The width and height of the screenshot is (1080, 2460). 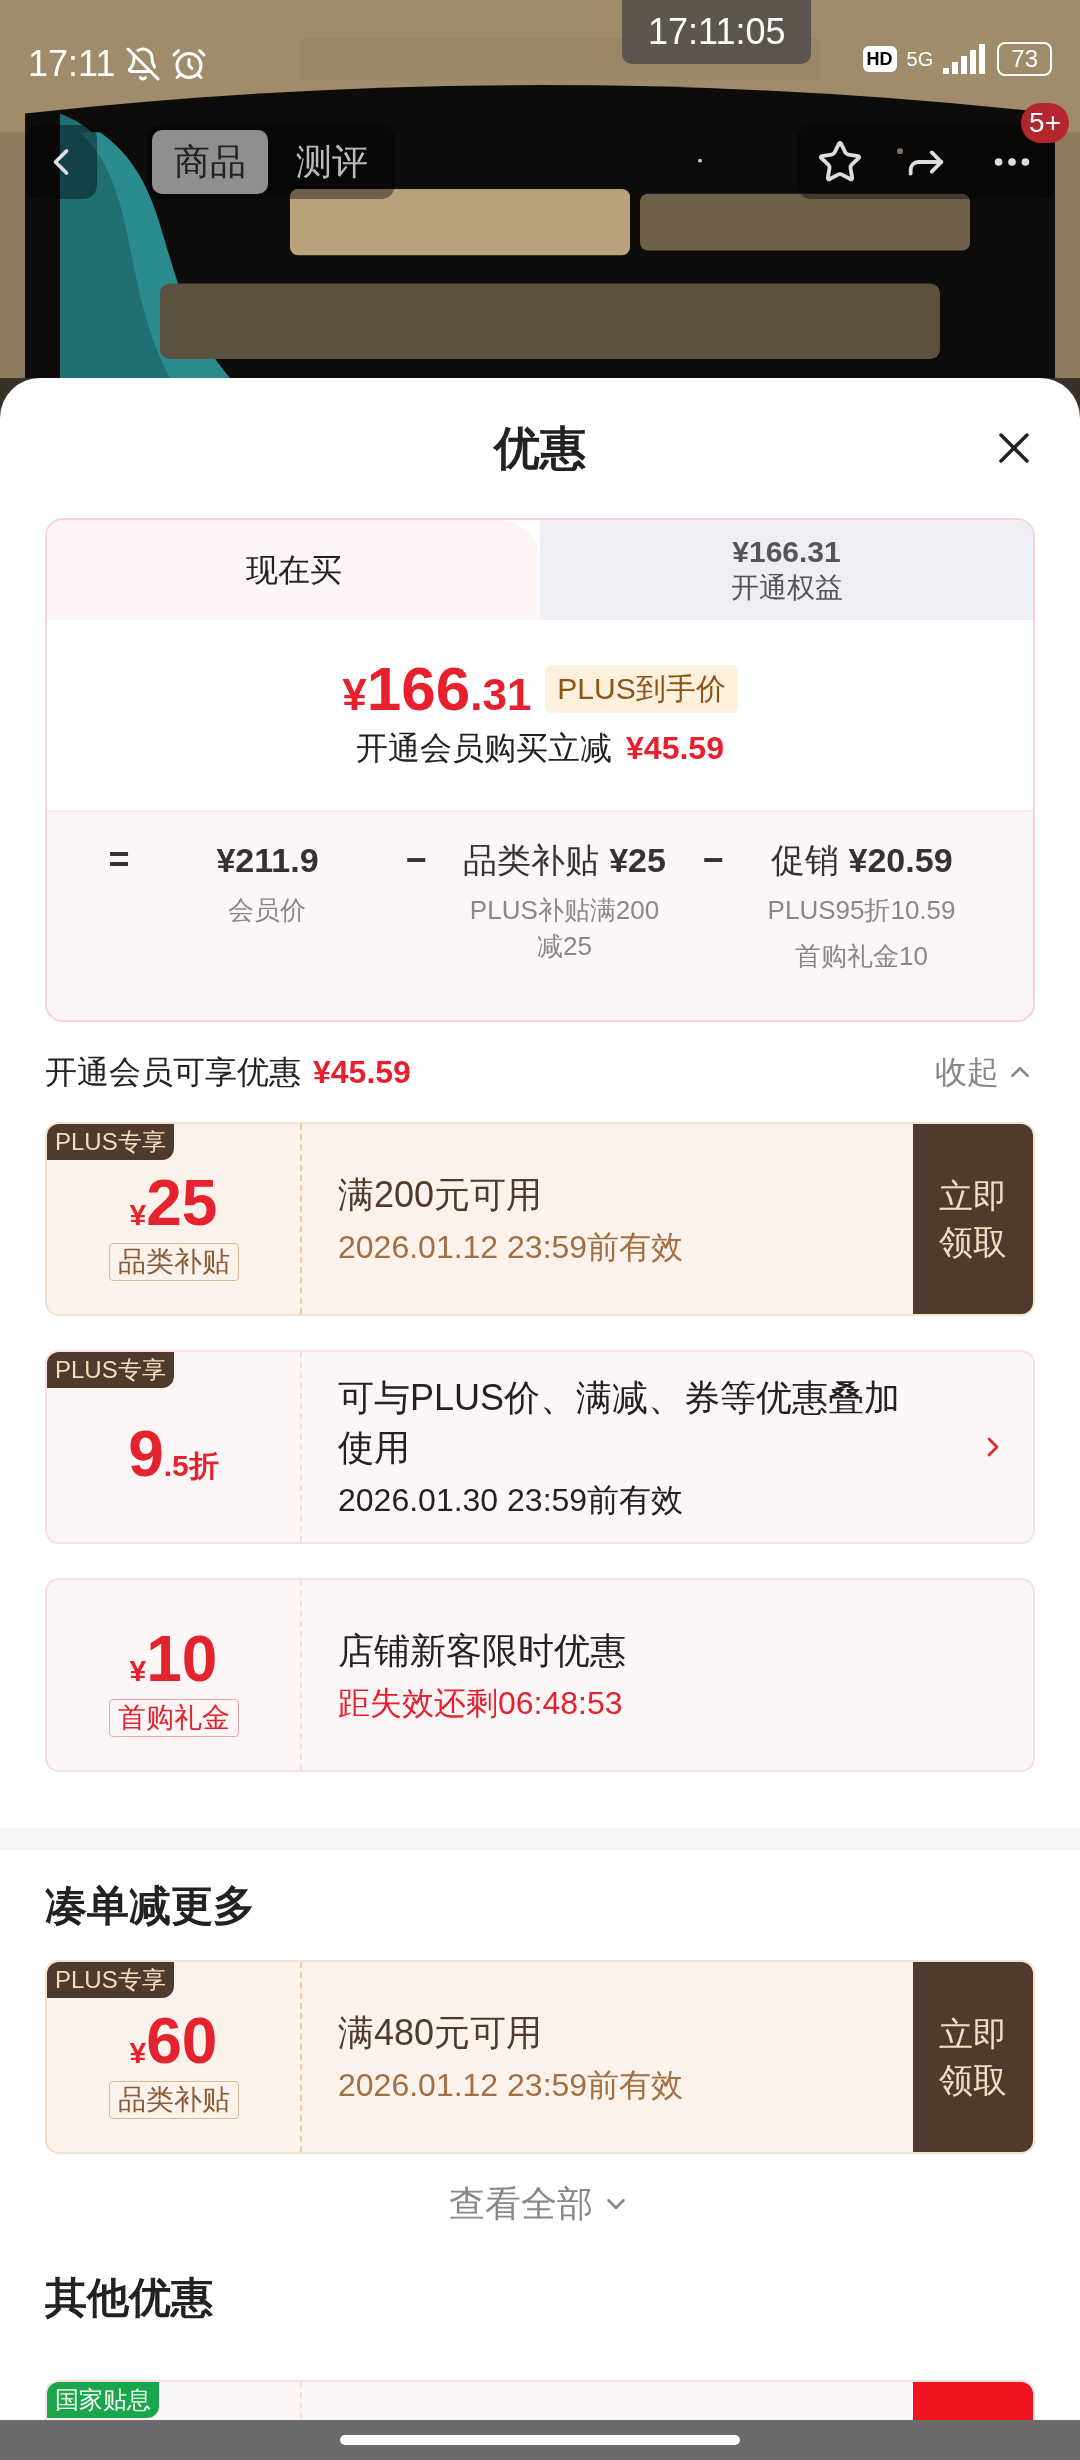 What do you see at coordinates (641, 689) in the screenshot?
I see `price-tag: PLUS到手价` at bounding box center [641, 689].